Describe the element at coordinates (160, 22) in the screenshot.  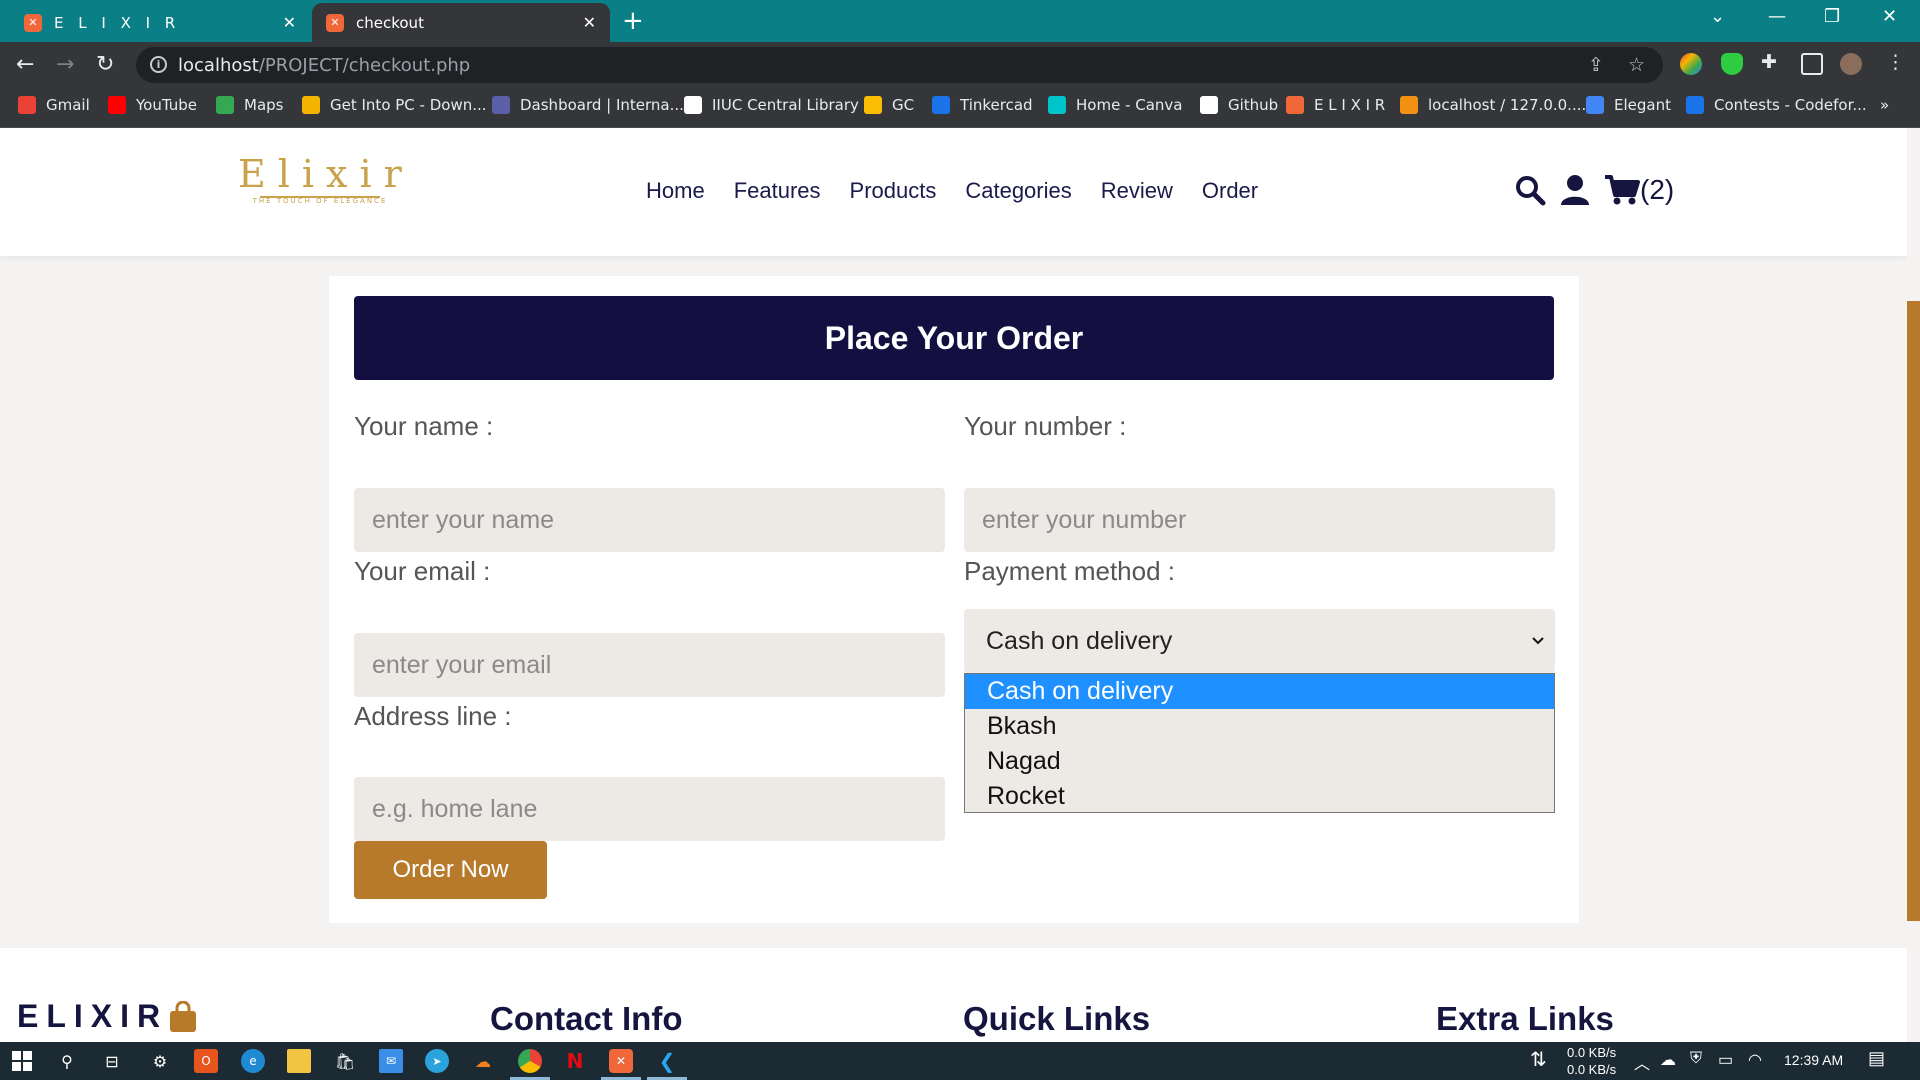
I see `tab-elixir: ✕ E L I X I R ✕` at that location.